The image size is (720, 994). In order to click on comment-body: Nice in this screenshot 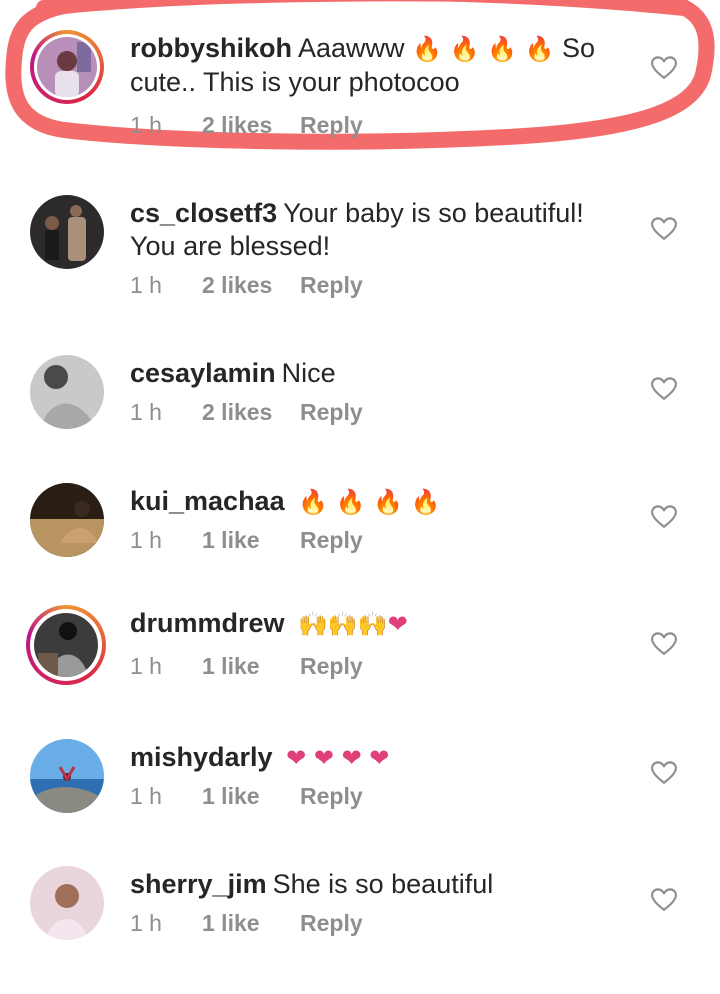, I will do `click(308, 373)`.